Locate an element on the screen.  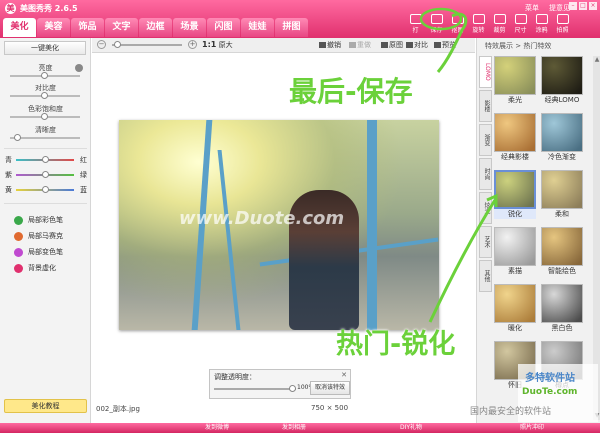
annotation-arrows is located at coordinates (458, 165).